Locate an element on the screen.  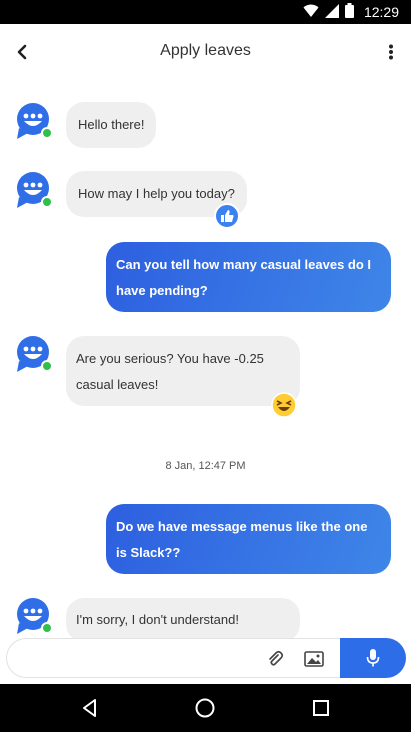
bot-message-bubble: Hello there! is located at coordinates (111, 125).